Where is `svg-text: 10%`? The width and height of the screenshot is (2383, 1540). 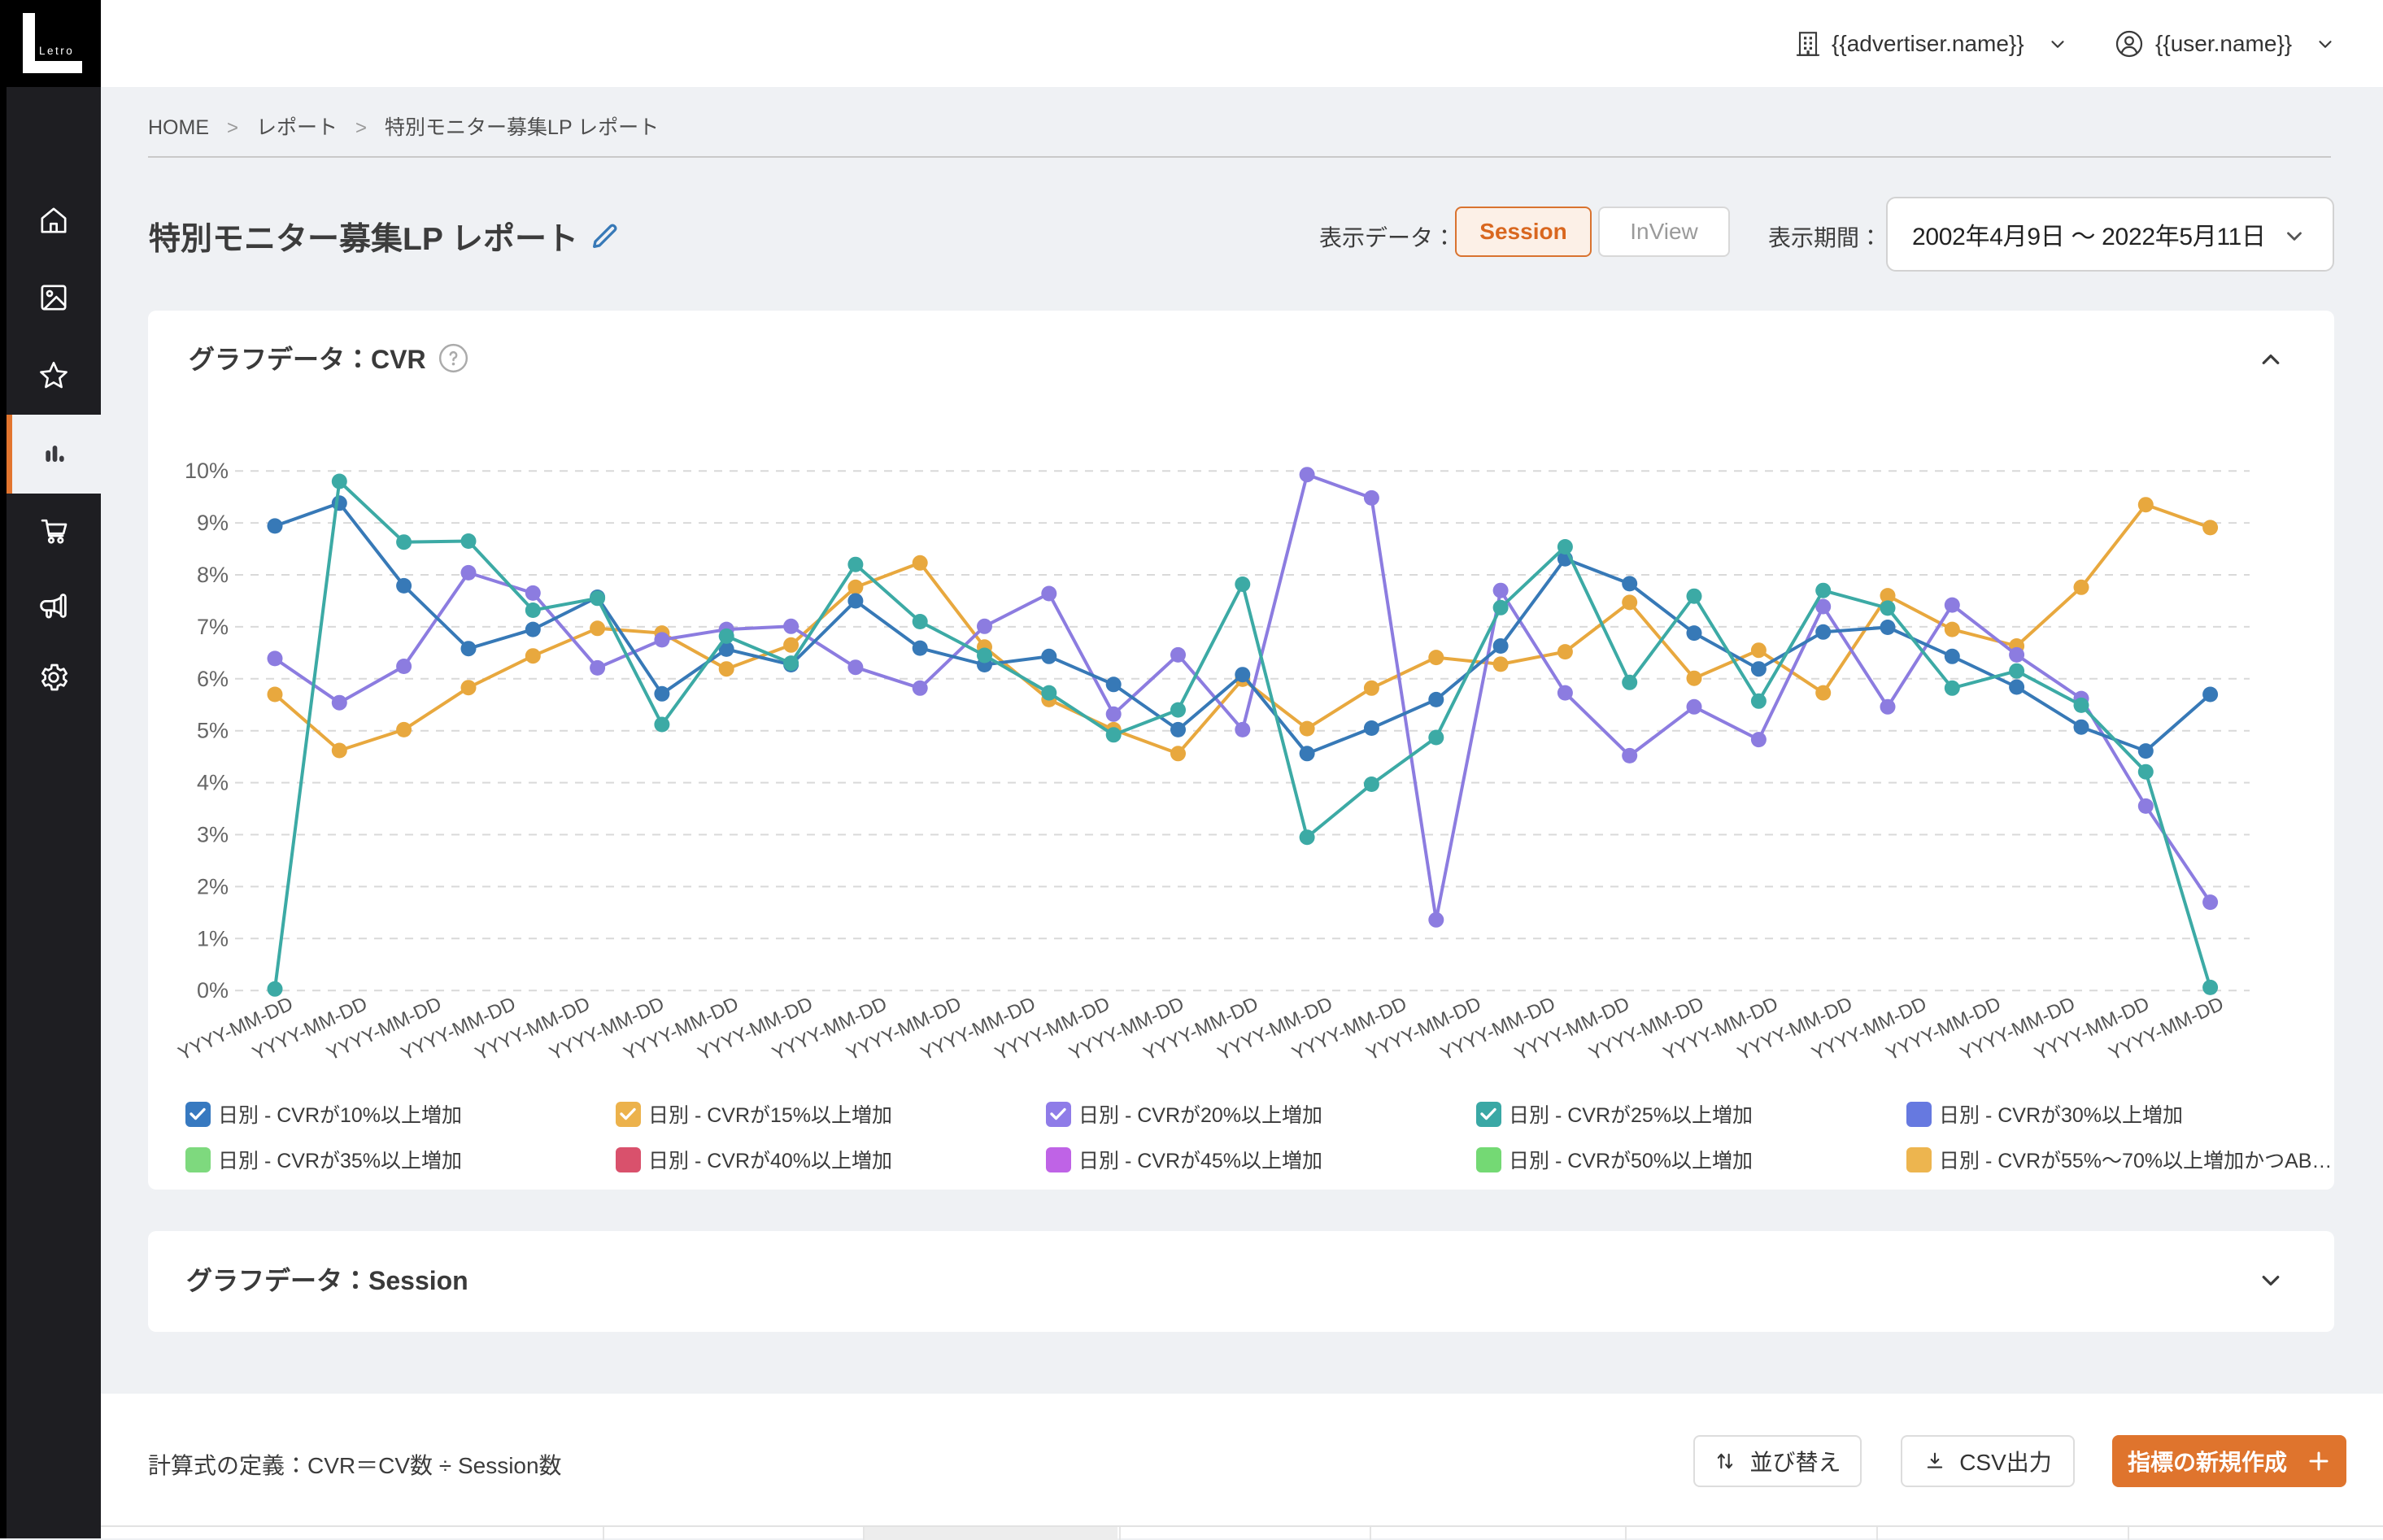
svg-text: 10% is located at coordinates (207, 471).